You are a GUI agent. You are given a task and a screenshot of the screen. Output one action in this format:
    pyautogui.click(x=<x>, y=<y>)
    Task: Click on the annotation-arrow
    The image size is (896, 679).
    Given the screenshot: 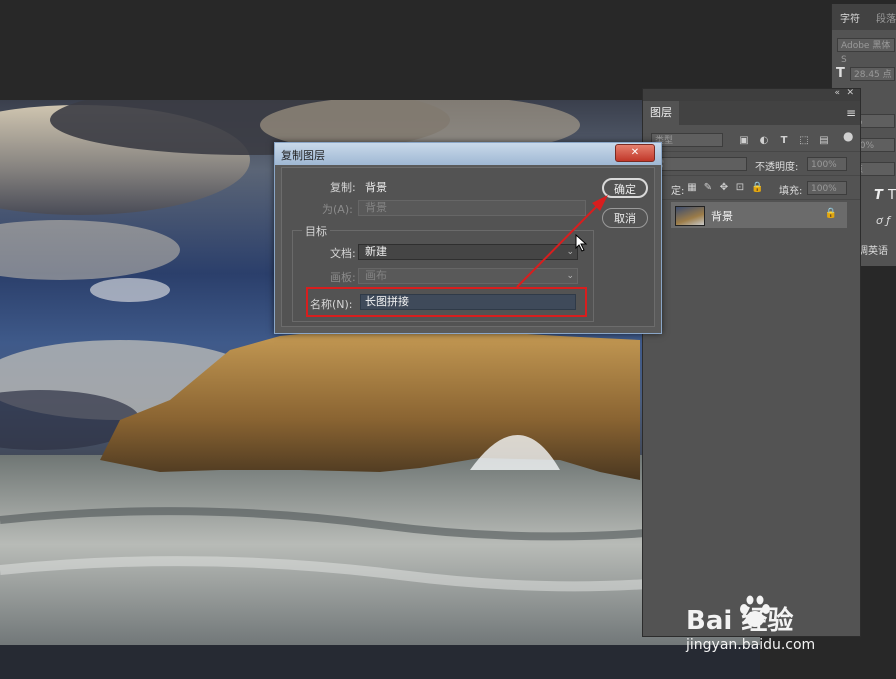 What is the action you would take?
    pyautogui.click(x=562, y=241)
    